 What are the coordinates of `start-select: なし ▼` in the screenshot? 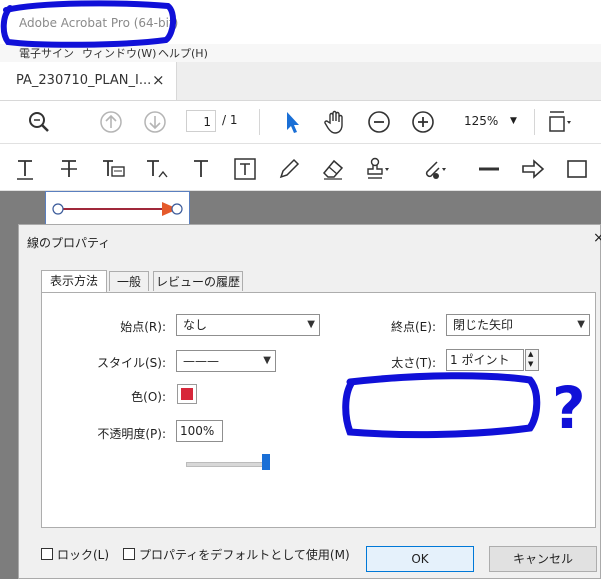 It's located at (248, 325).